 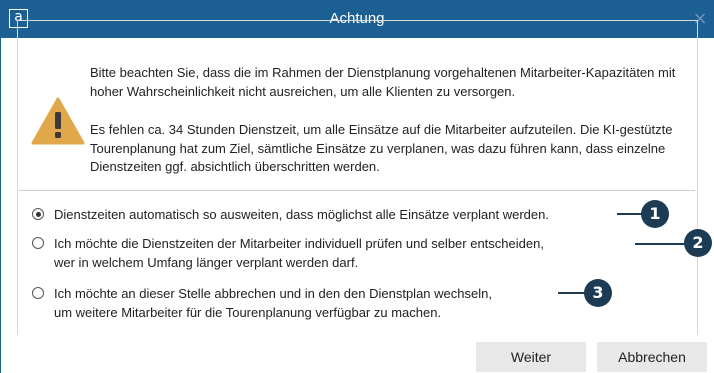 I want to click on radio-auto-extend, so click(x=38, y=214).